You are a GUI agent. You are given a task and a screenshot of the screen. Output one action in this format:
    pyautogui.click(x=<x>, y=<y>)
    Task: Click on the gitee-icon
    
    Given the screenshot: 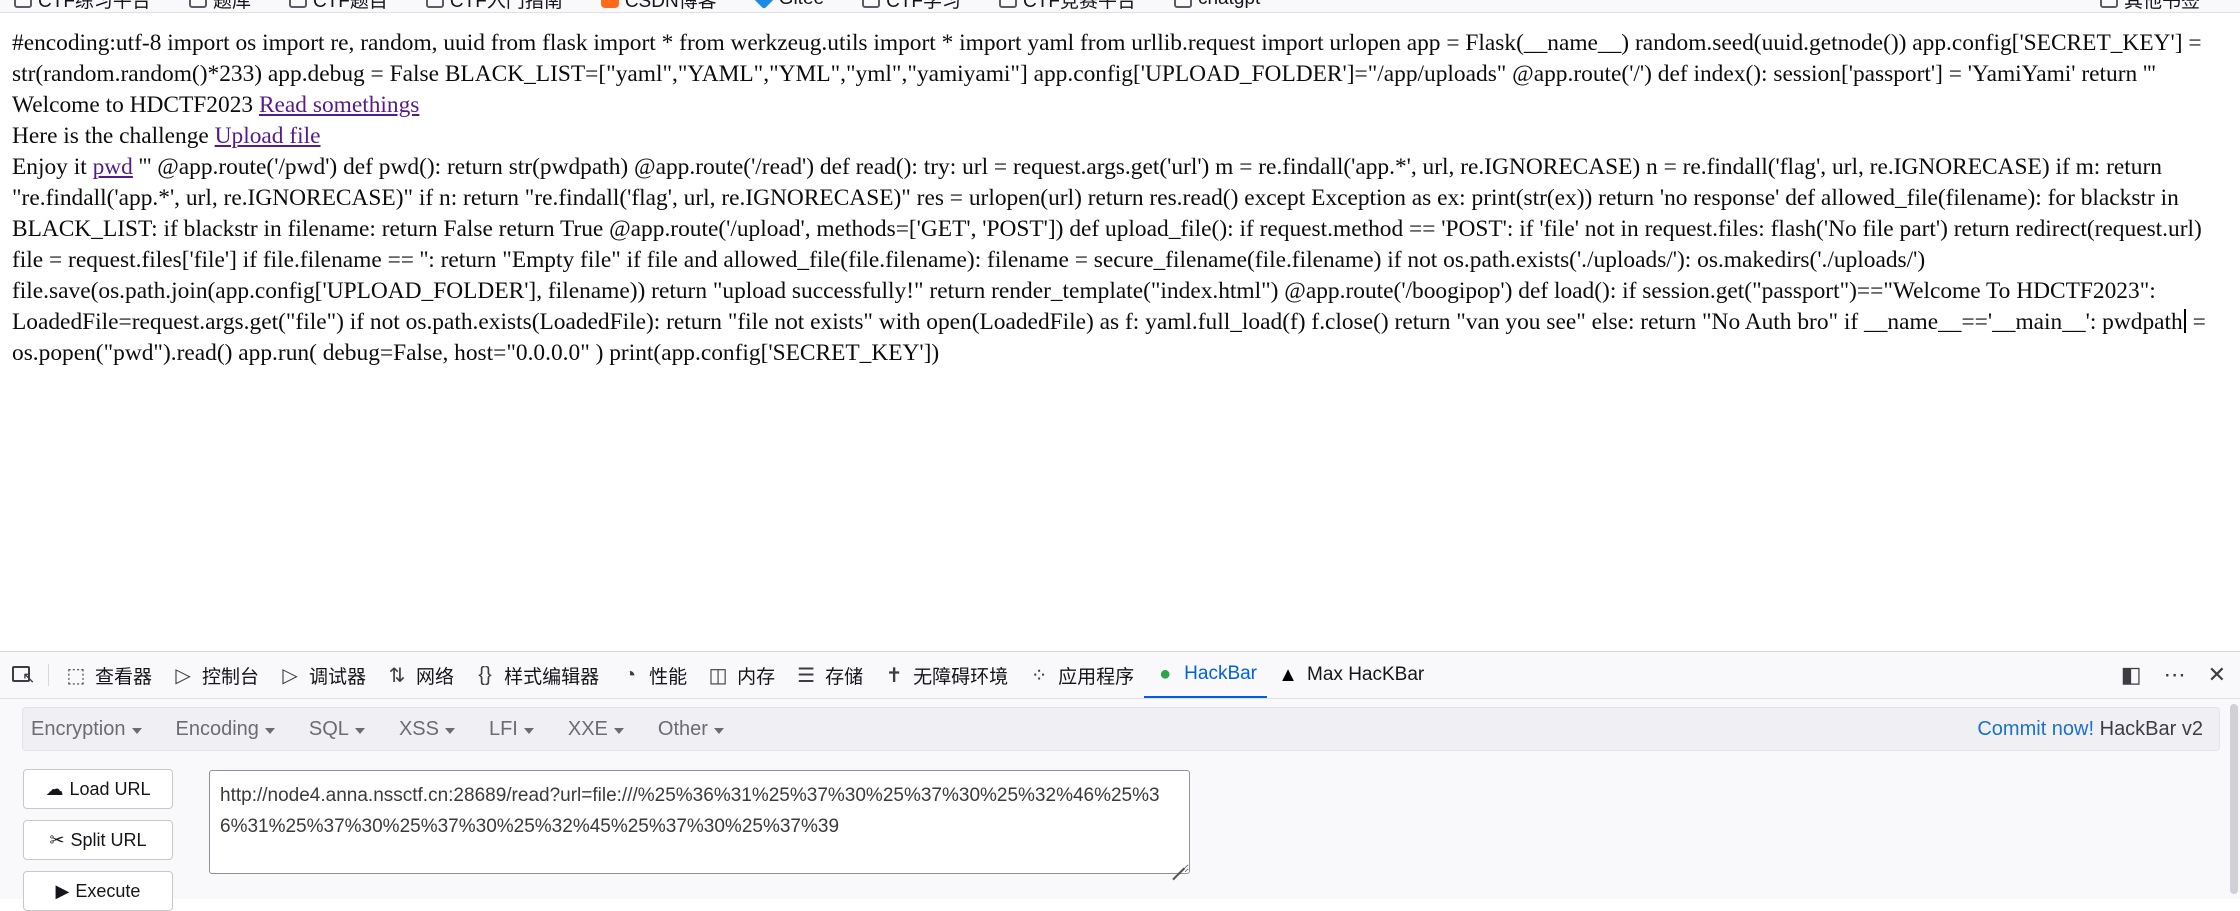 What is the action you would take?
    pyautogui.click(x=763, y=5)
    